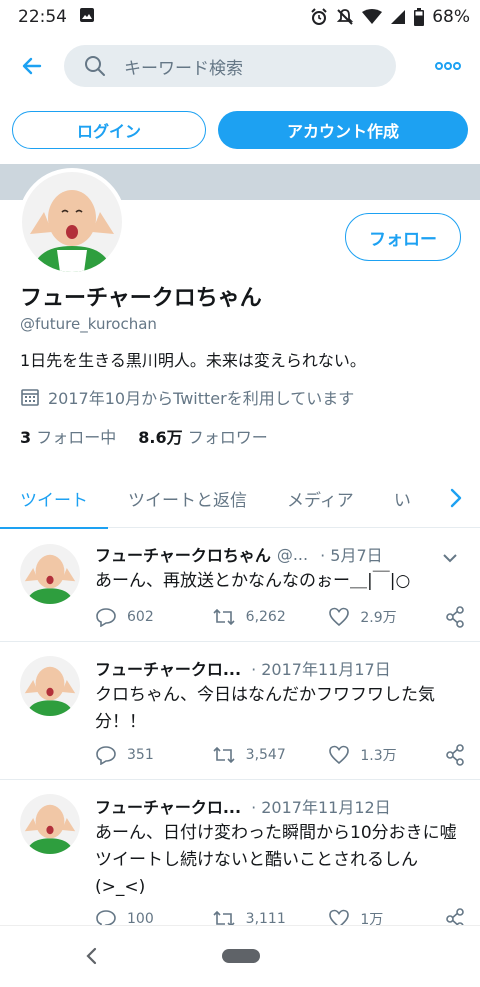  Describe the element at coordinates (140, 617) in the screenshot. I see `reply-count: 602` at that location.